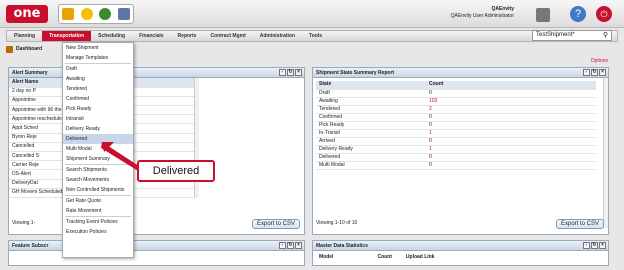 The width and height of the screenshot is (624, 270). Describe the element at coordinates (456, 133) in the screenshot. I see `table-row: In-Transit 1` at that location.